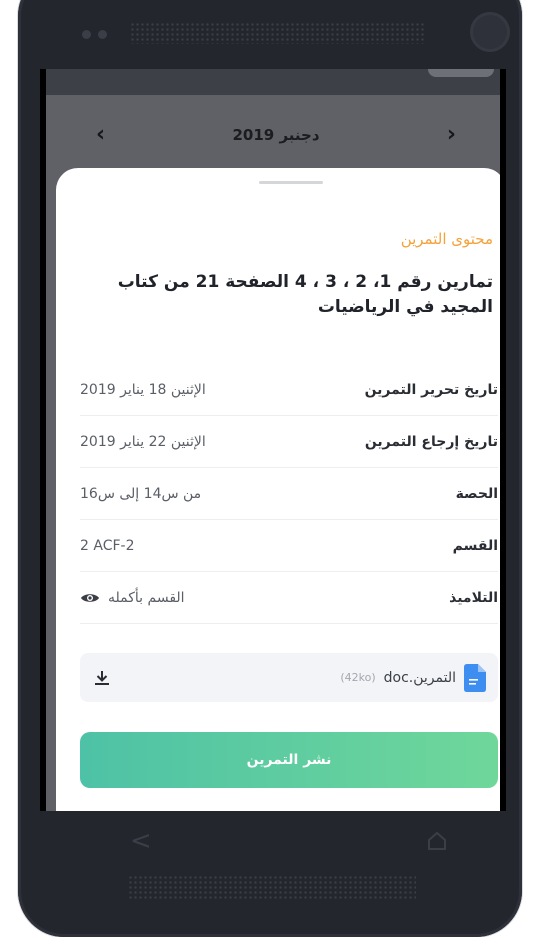 The width and height of the screenshot is (539, 937). What do you see at coordinates (289, 760) in the screenshot?
I see `publish-exercise-button: نشر التمرين` at bounding box center [289, 760].